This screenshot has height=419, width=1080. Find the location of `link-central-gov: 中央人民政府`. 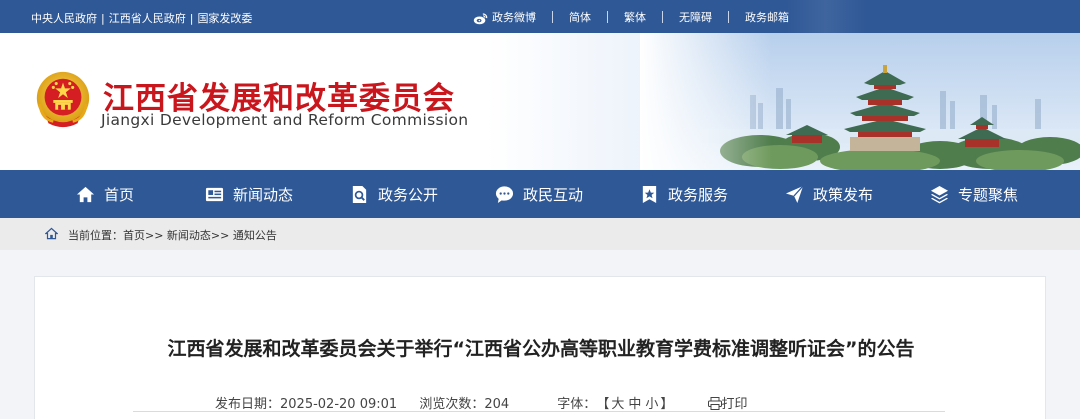

link-central-gov: 中央人民政府 is located at coordinates (64, 18).